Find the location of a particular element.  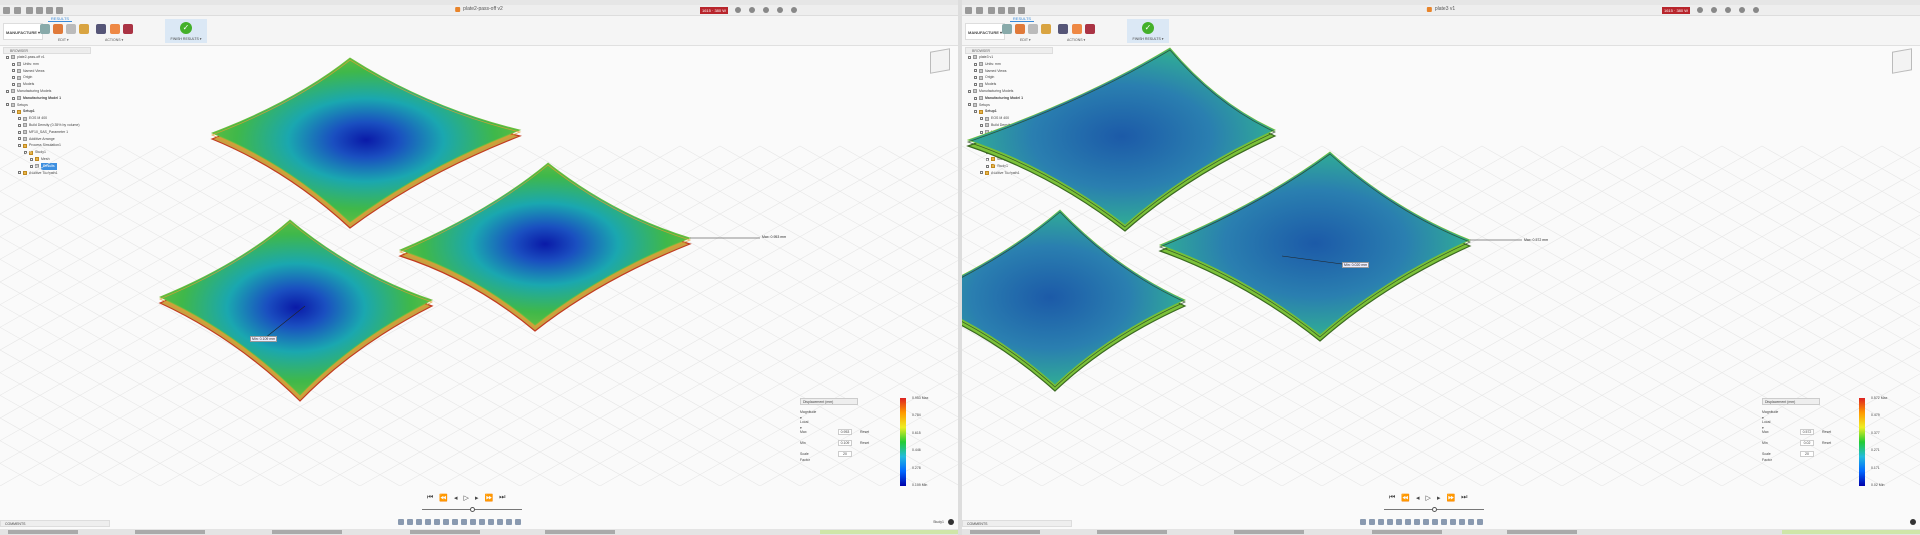

inspect-icon is located at coordinates (1046, 29).